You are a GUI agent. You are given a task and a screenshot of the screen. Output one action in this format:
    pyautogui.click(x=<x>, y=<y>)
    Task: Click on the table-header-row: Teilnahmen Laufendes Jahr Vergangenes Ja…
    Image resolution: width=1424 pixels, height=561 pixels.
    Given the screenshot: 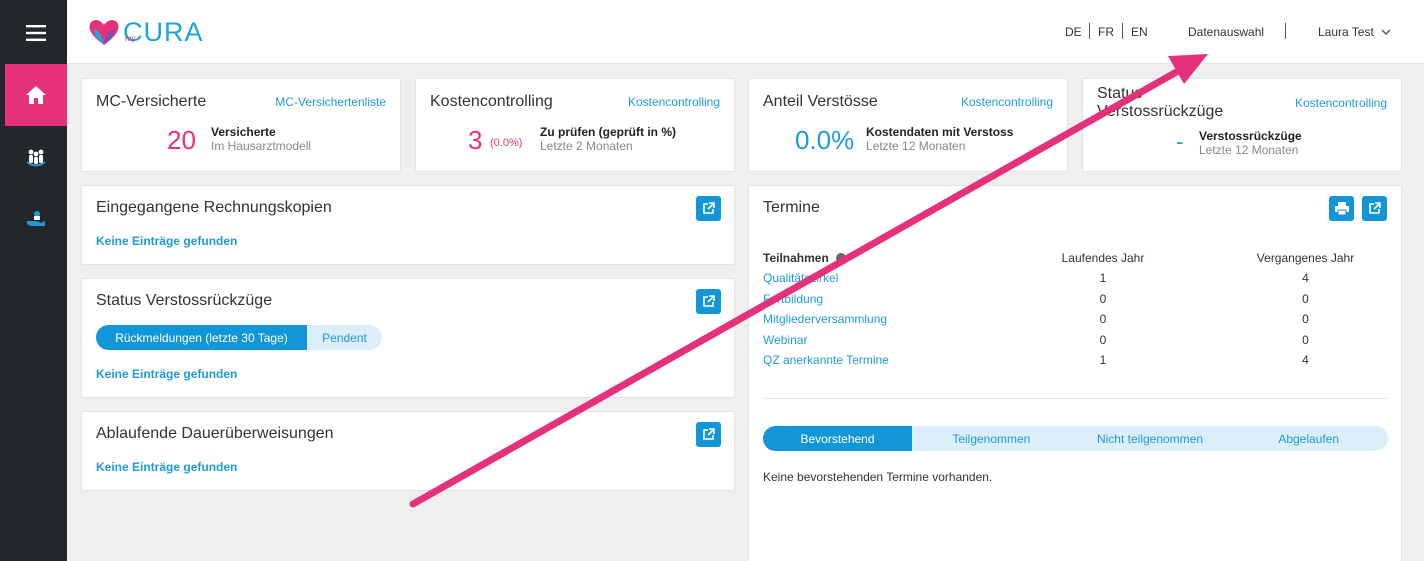 What is the action you would take?
    pyautogui.click(x=1075, y=258)
    